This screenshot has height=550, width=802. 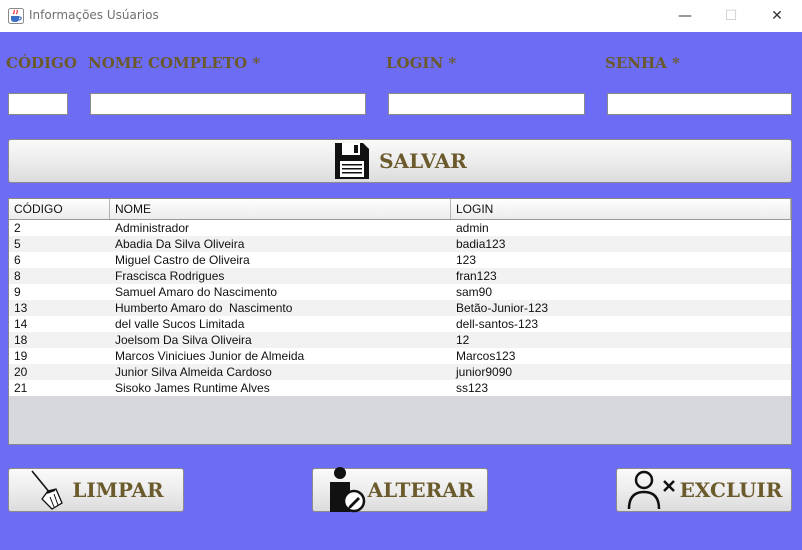 I want to click on senha-field, so click(x=699, y=104).